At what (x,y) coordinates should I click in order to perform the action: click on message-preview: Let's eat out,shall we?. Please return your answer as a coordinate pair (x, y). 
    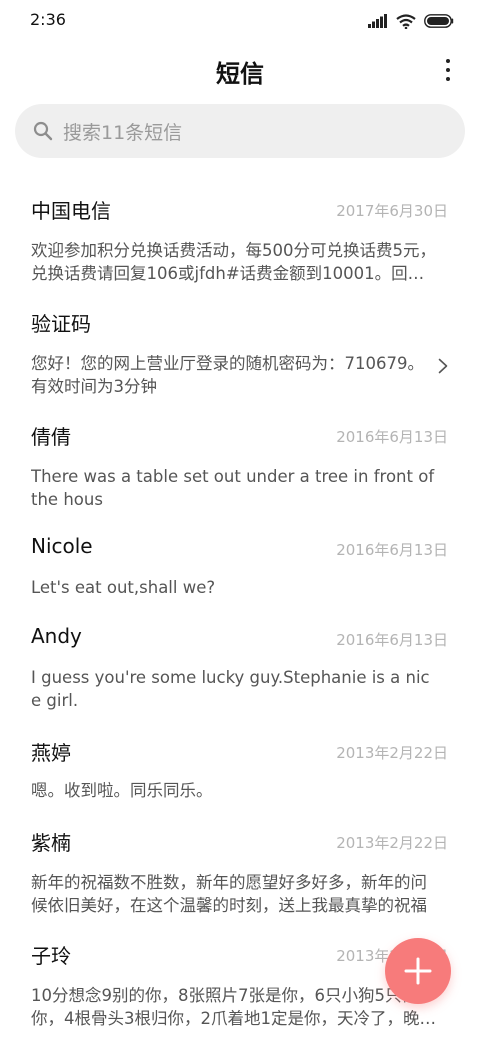
    Looking at the image, I should click on (123, 587).